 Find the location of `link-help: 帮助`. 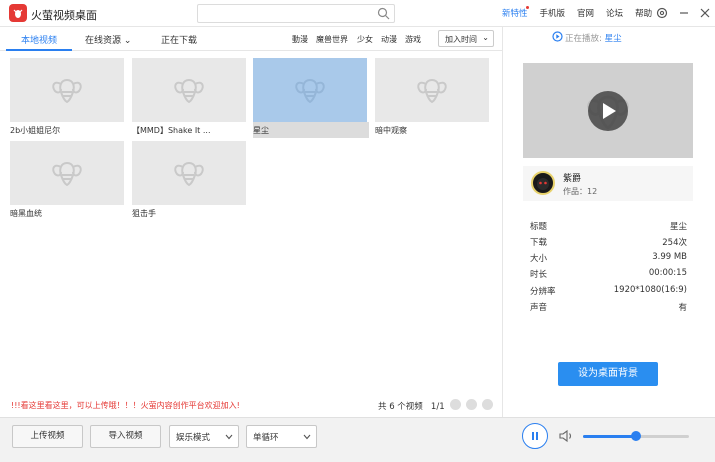

link-help: 帮助 is located at coordinates (643, 13).